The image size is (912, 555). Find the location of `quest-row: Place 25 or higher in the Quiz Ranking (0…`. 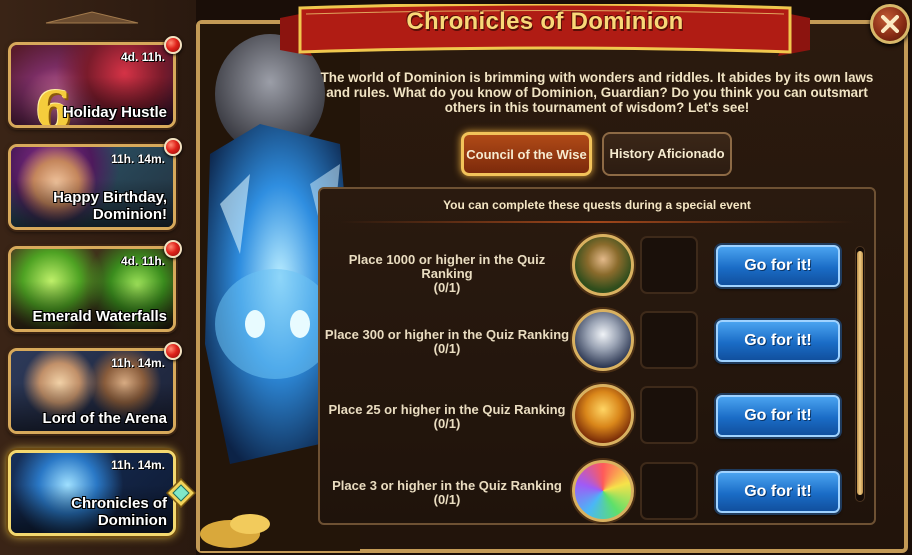

quest-row: Place 25 or higher in the Quiz Ranking (0… is located at coordinates (585, 417).